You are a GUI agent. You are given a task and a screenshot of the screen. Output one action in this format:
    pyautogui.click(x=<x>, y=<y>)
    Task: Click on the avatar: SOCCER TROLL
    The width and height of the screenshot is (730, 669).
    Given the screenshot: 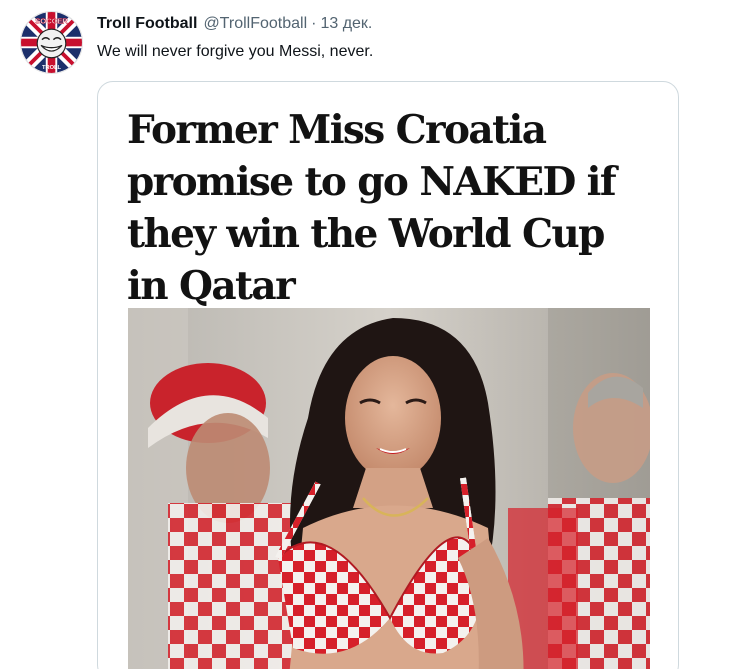 What is the action you would take?
    pyautogui.click(x=51, y=42)
    